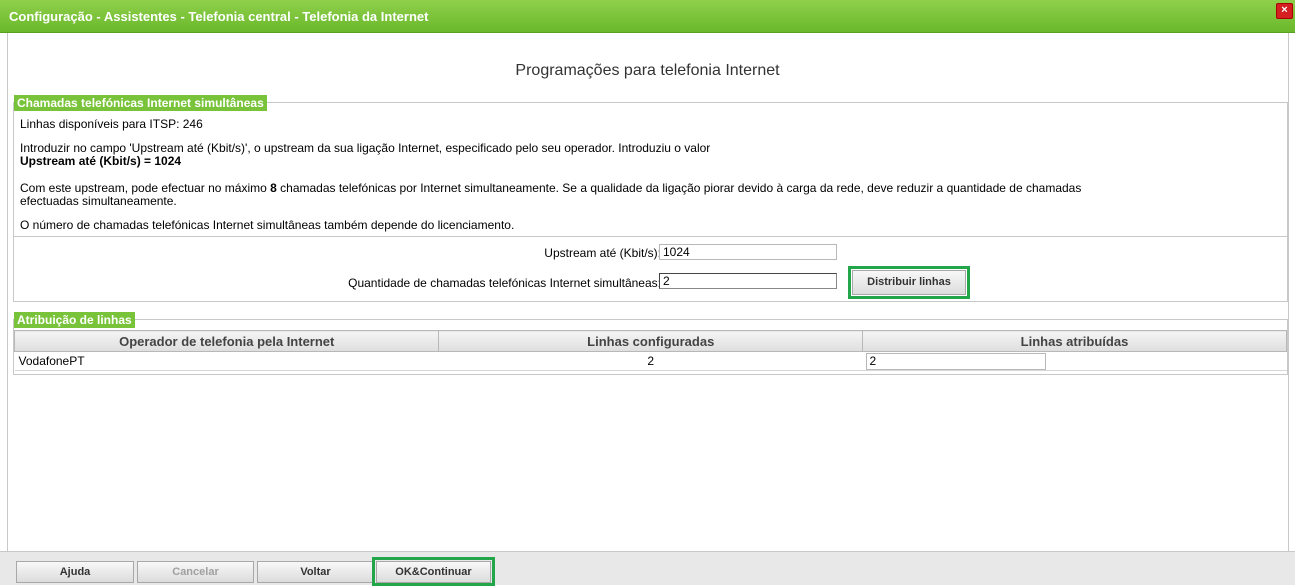 Image resolution: width=1295 pixels, height=586 pixels. I want to click on column-header-provider: Operador de telefonia pela Internet, so click(226, 341).